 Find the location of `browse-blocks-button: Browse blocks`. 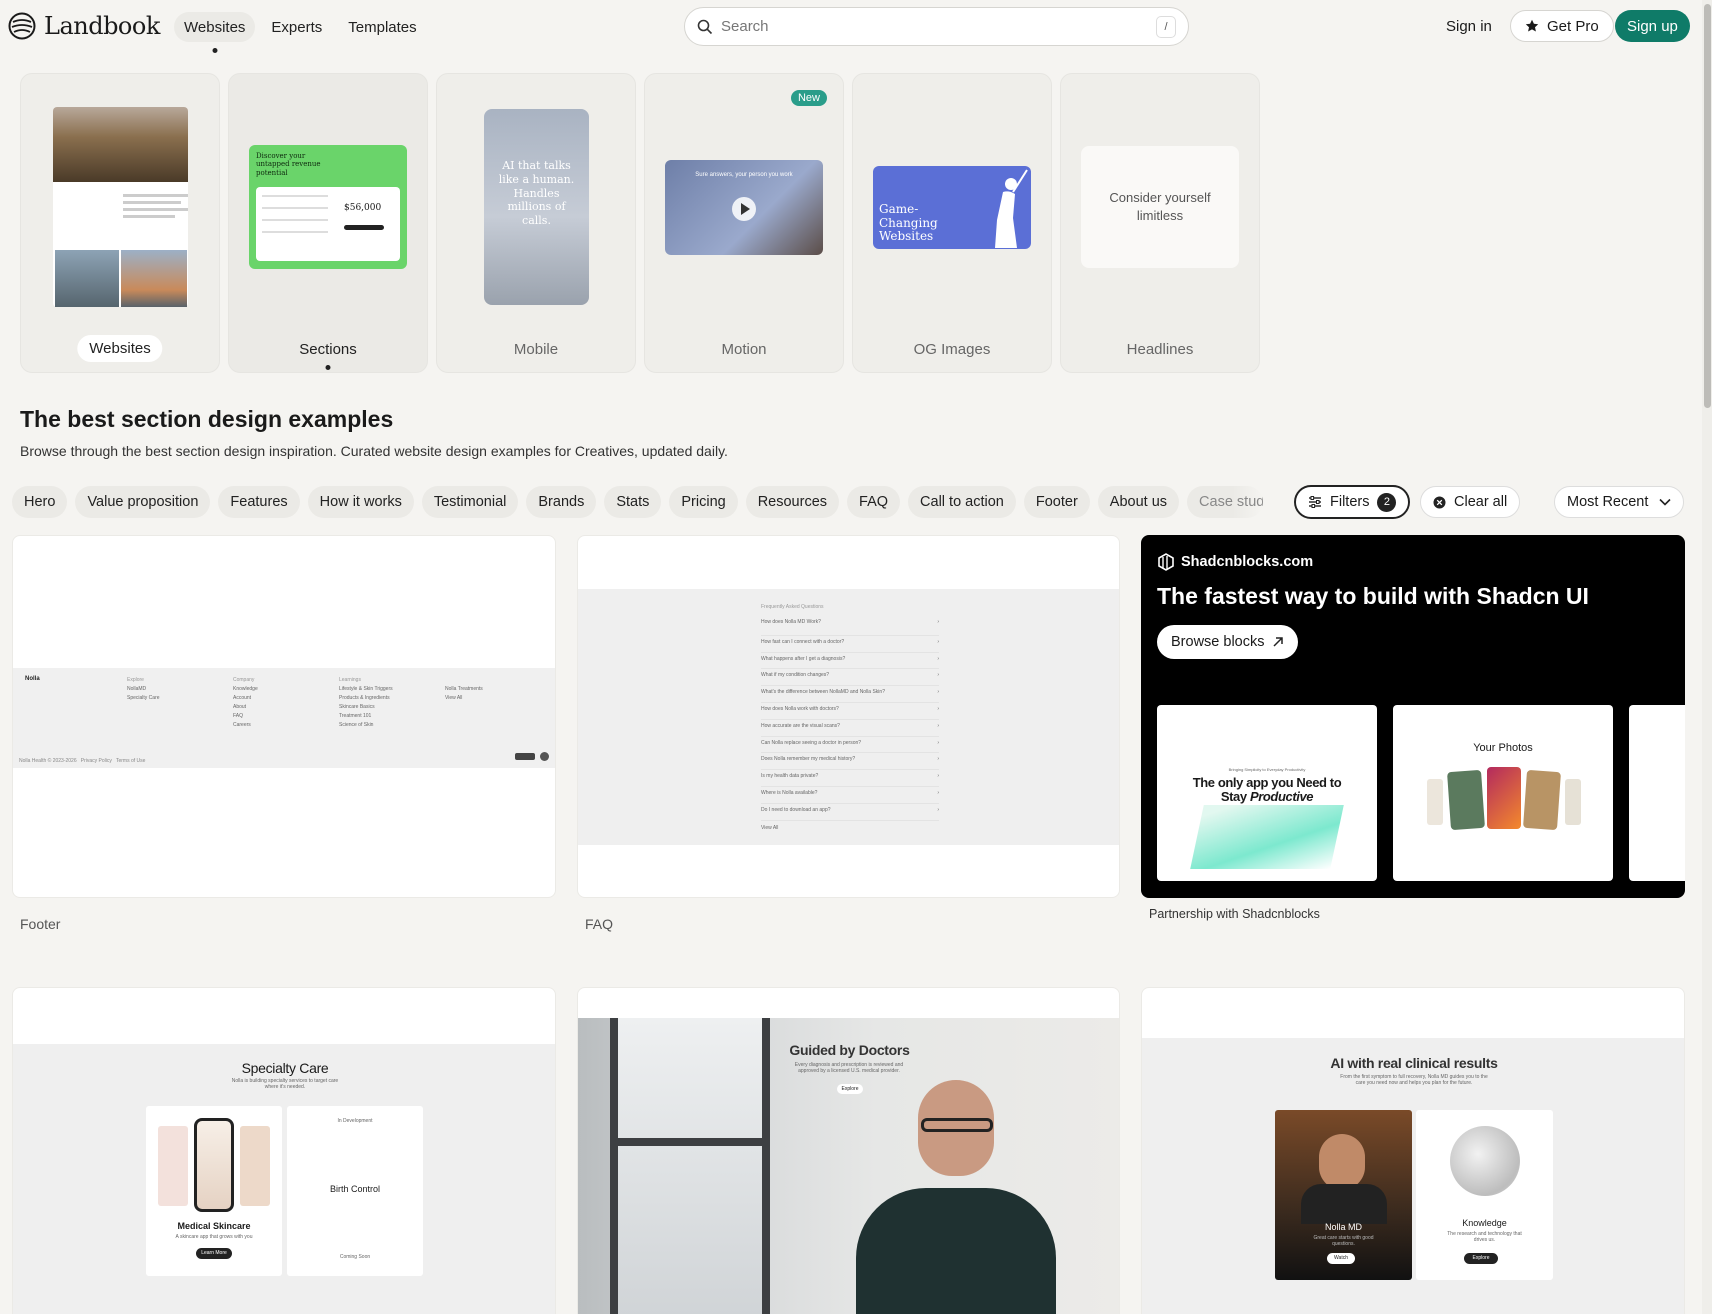

browse-blocks-button: Browse blocks is located at coordinates (1228, 642).